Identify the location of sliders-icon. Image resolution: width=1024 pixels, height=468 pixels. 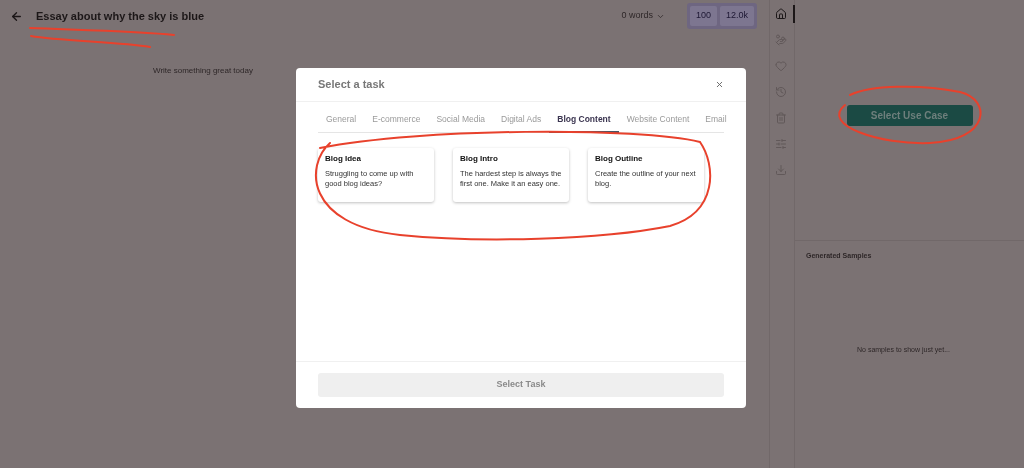
(781, 144).